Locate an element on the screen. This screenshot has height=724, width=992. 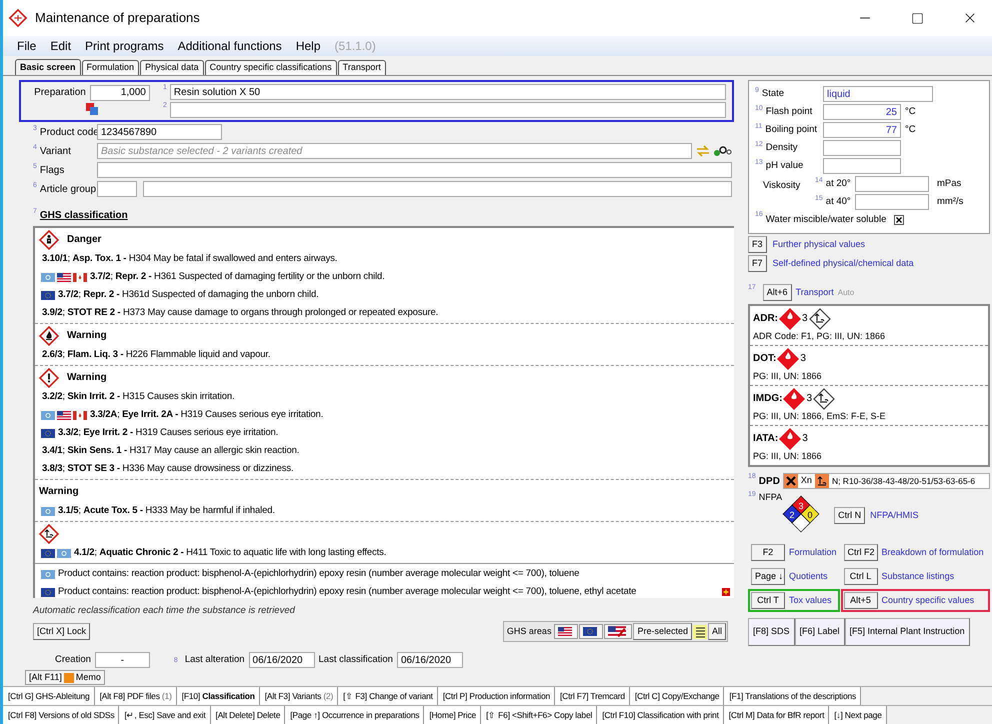
function-key-button: [Alt F8] PDF files (1) is located at coordinates (135, 696).